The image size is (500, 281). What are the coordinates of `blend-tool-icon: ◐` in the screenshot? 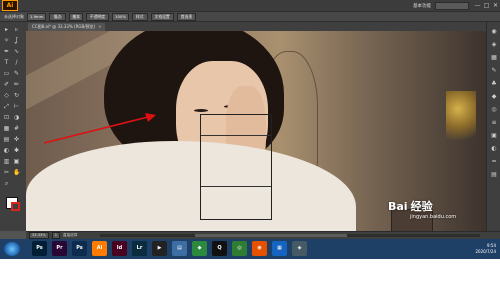 It's located at (6, 150).